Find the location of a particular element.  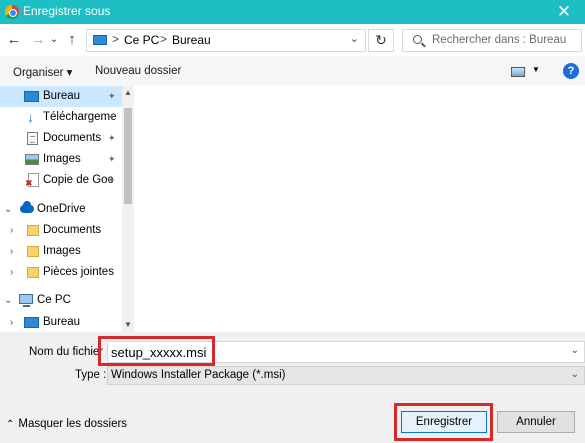

scrollbar-thumb is located at coordinates (128, 156).